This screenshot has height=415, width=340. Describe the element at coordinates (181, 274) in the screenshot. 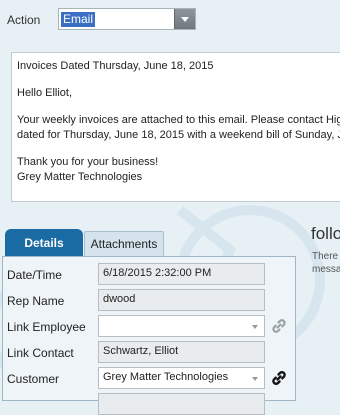

I see `date-time-field: 6/18/2015 2:32:00 PM` at that location.